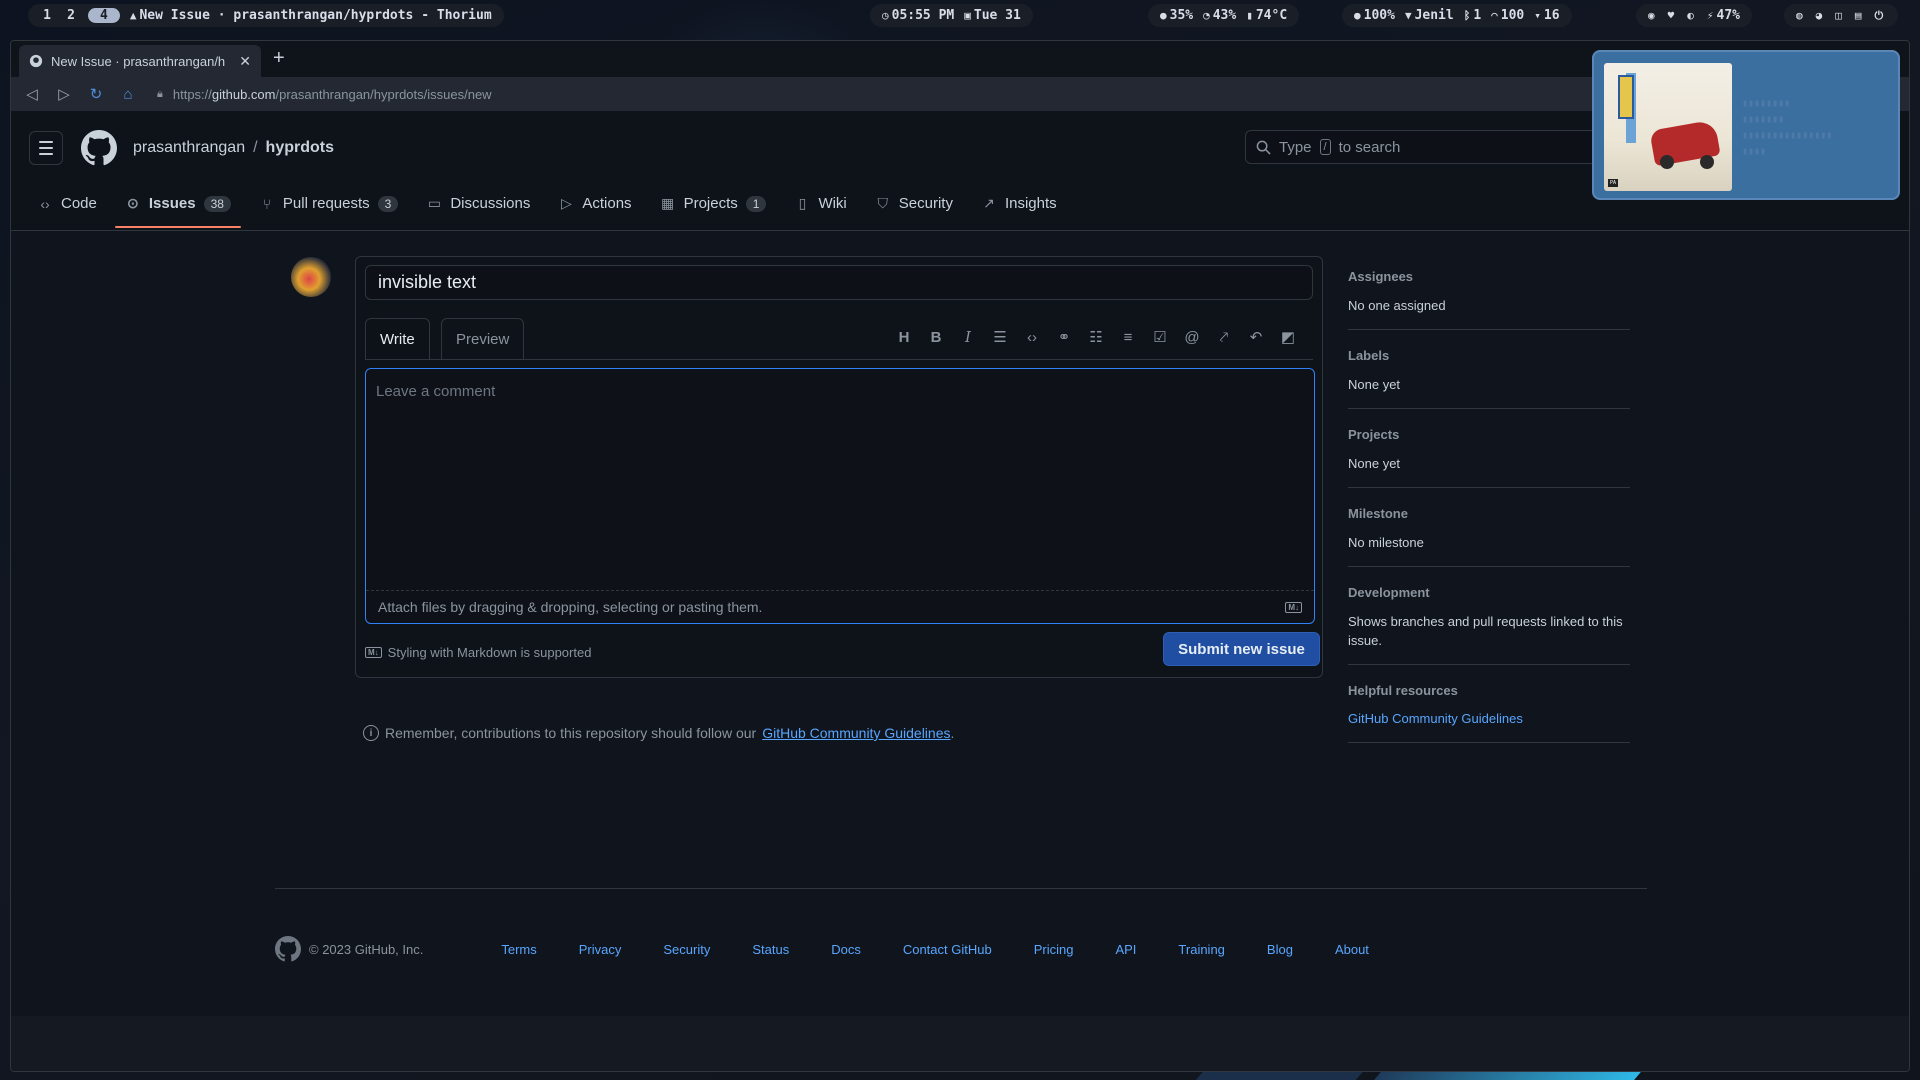 This screenshot has width=1920, height=1080. Describe the element at coordinates (64, 94) in the screenshot. I see `forward-icon: ▷` at that location.